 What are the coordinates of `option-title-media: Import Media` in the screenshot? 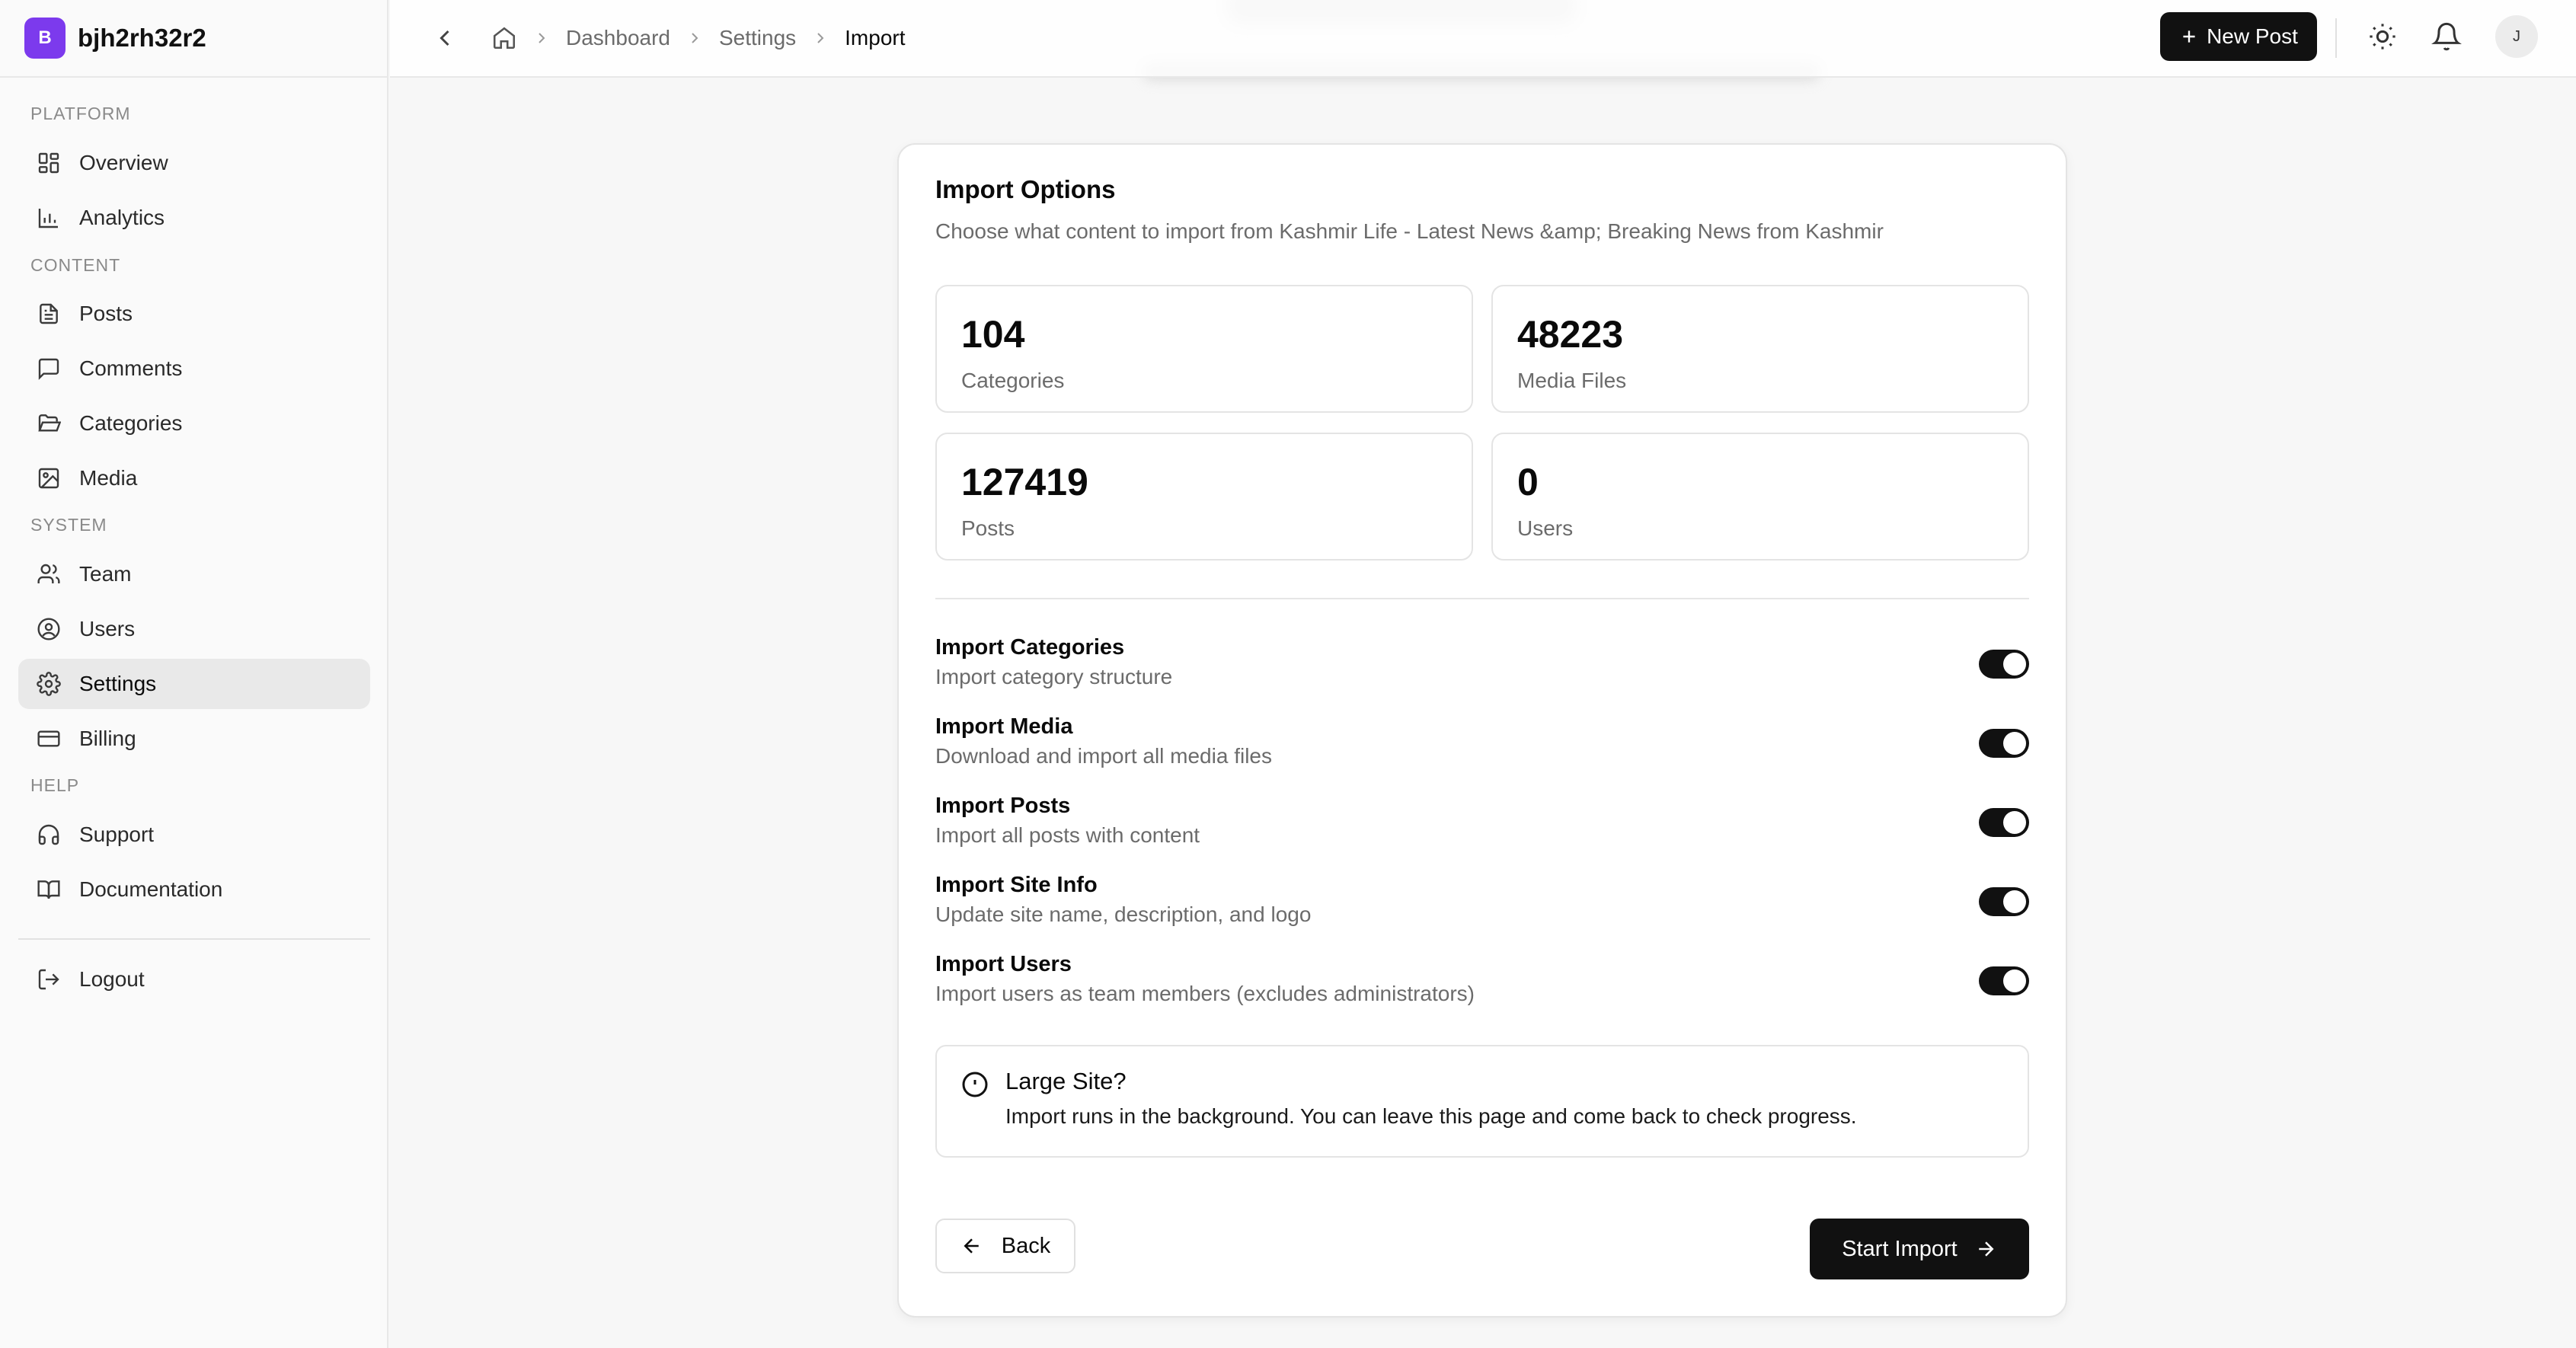 It's located at (1004, 727).